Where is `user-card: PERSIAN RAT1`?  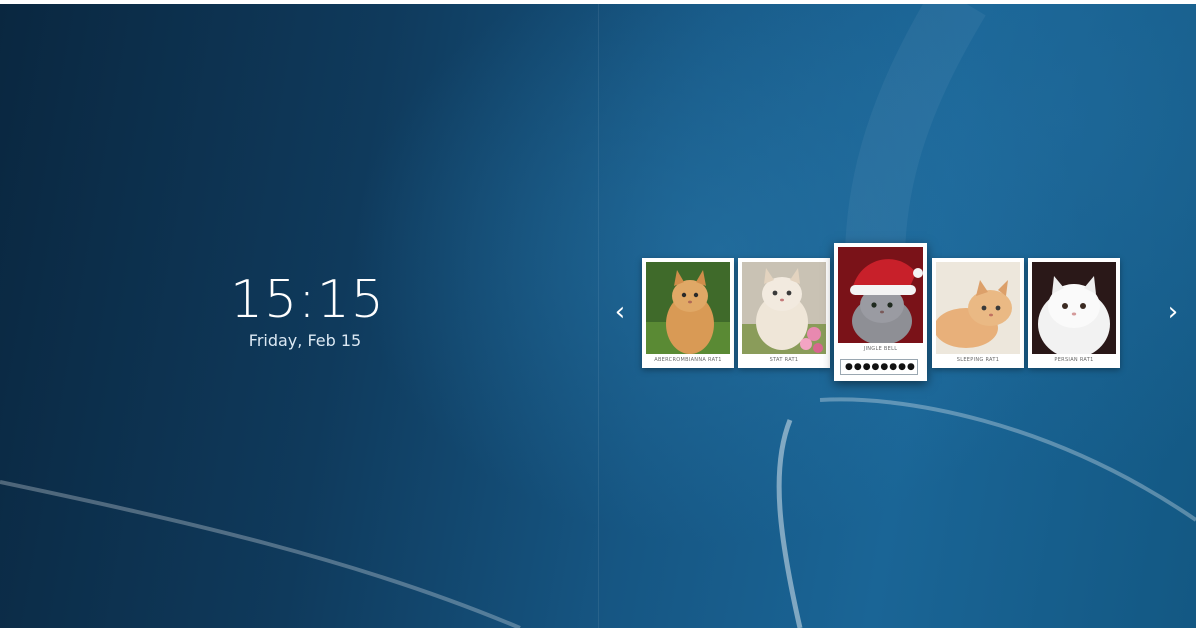
user-card: PERSIAN RAT1 is located at coordinates (1074, 313).